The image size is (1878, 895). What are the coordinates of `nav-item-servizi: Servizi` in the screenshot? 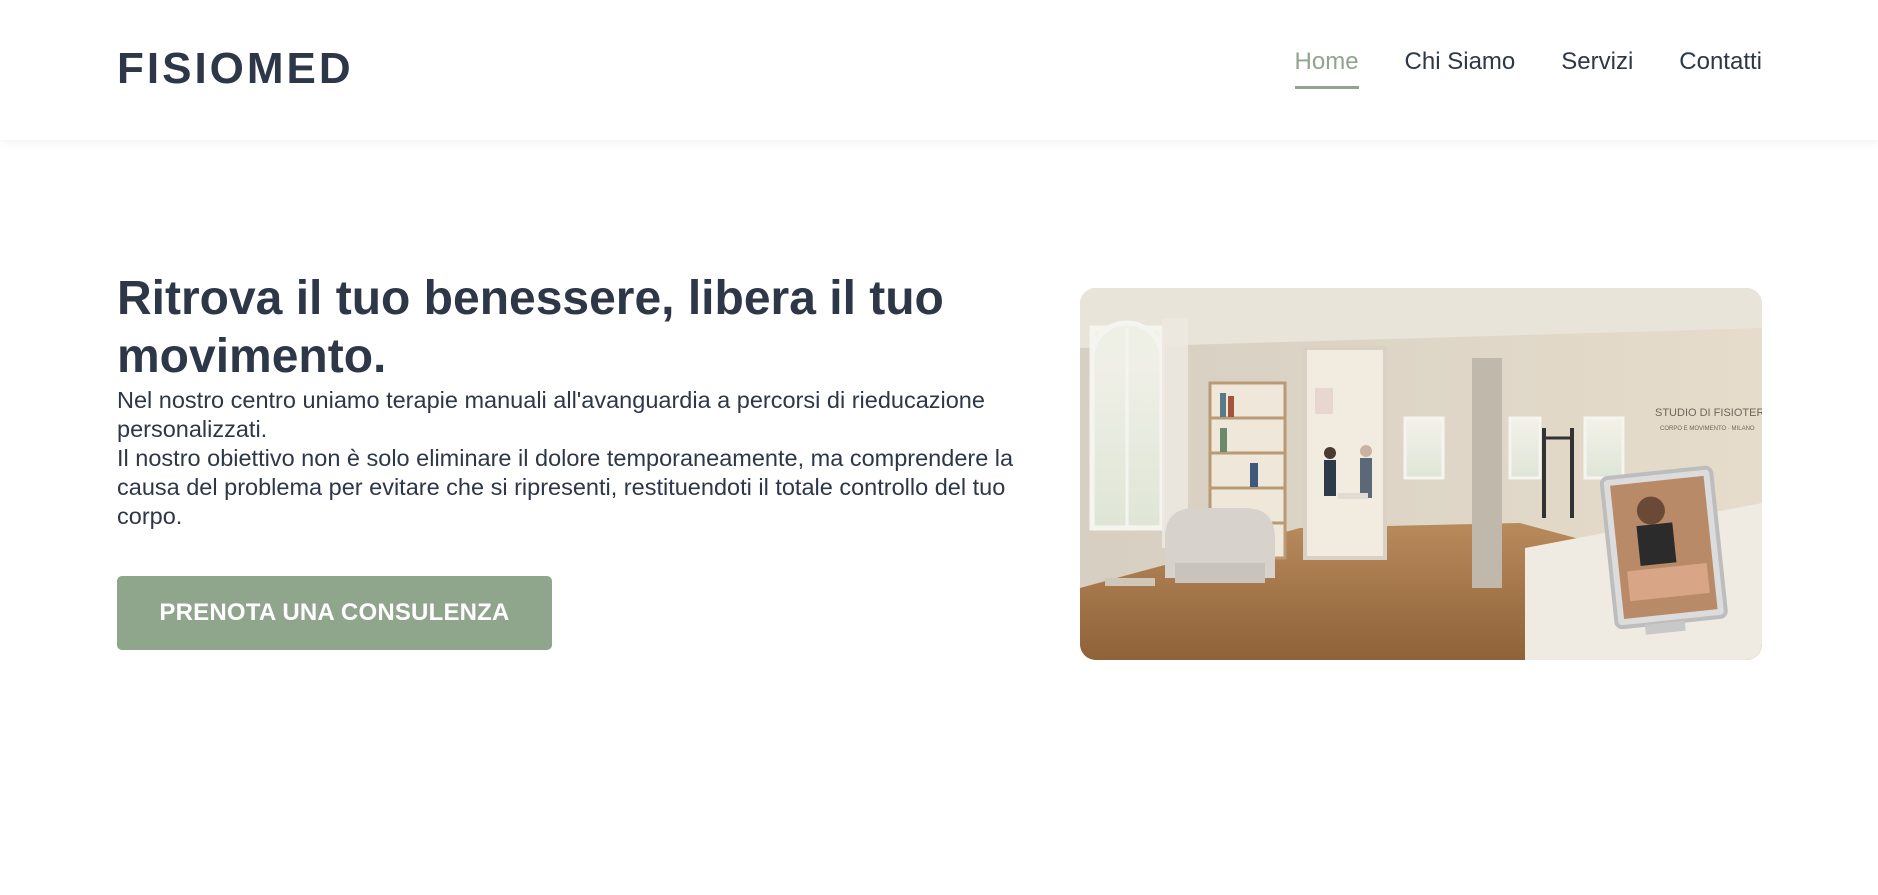 It's located at (1597, 68).